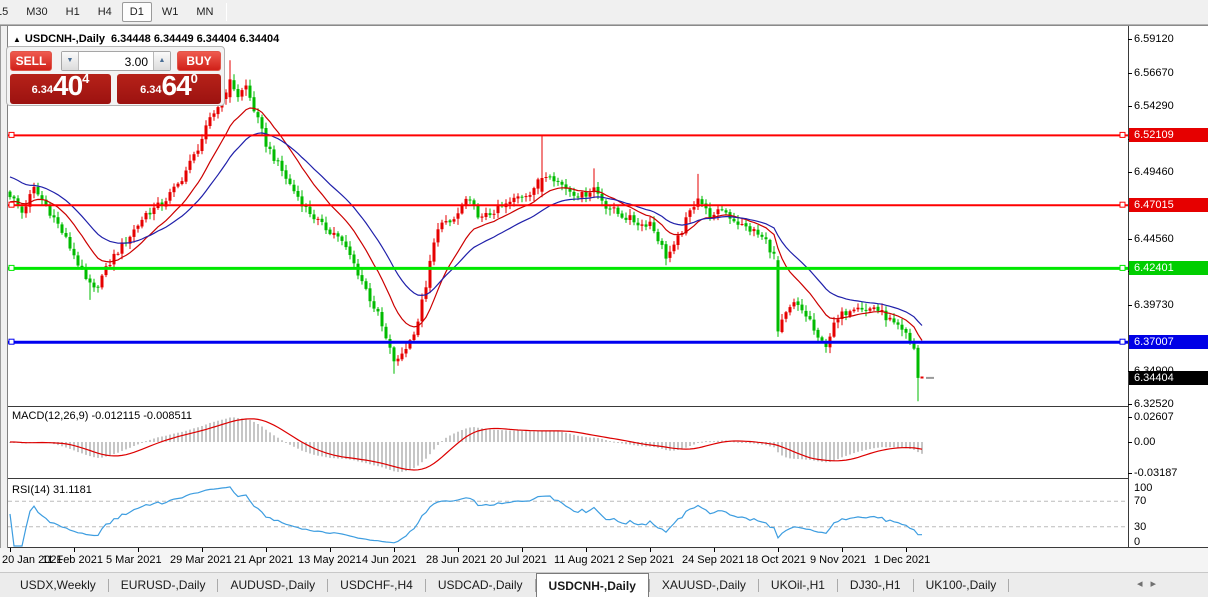 This screenshot has width=1208, height=597. Describe the element at coordinates (105, 12) in the screenshot. I see `timeframe-h4: H4` at that location.